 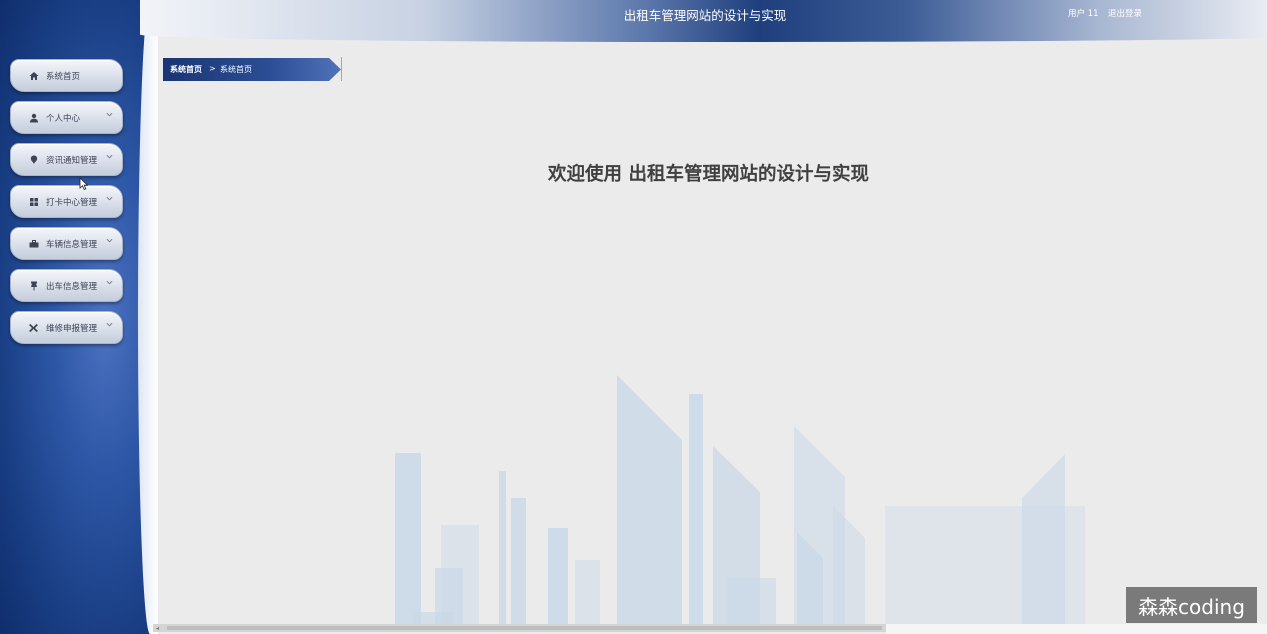 I want to click on thumbtack-icon, so click(x=33, y=285).